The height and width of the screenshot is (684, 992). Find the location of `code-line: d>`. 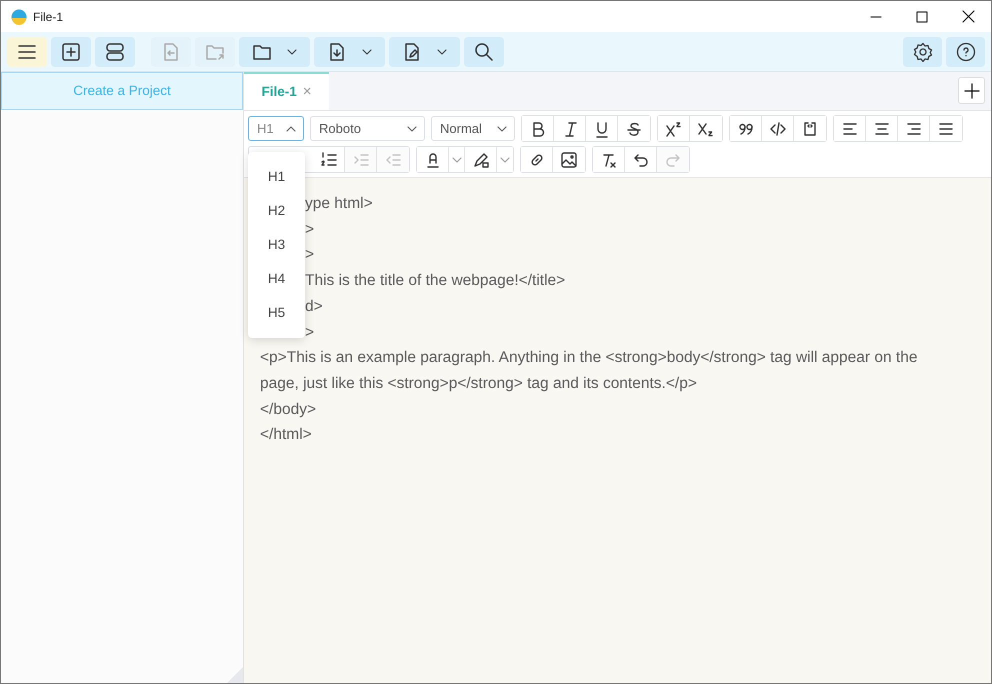

code-line: d> is located at coordinates (314, 306).